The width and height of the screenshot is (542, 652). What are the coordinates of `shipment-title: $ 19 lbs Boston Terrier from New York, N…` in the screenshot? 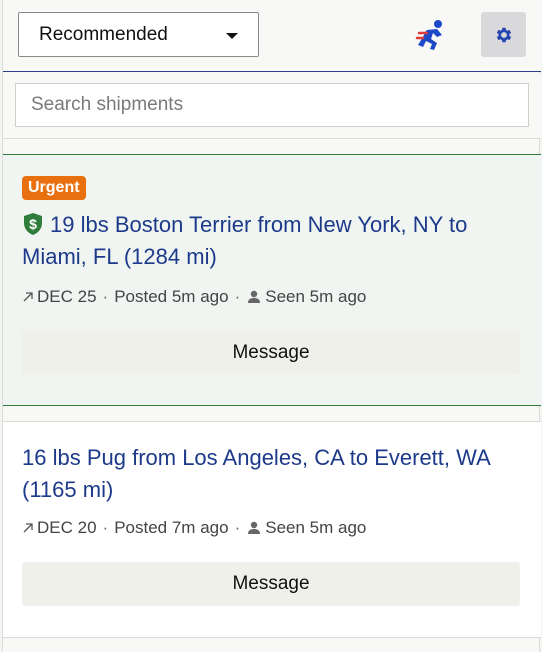 It's located at (272, 241).